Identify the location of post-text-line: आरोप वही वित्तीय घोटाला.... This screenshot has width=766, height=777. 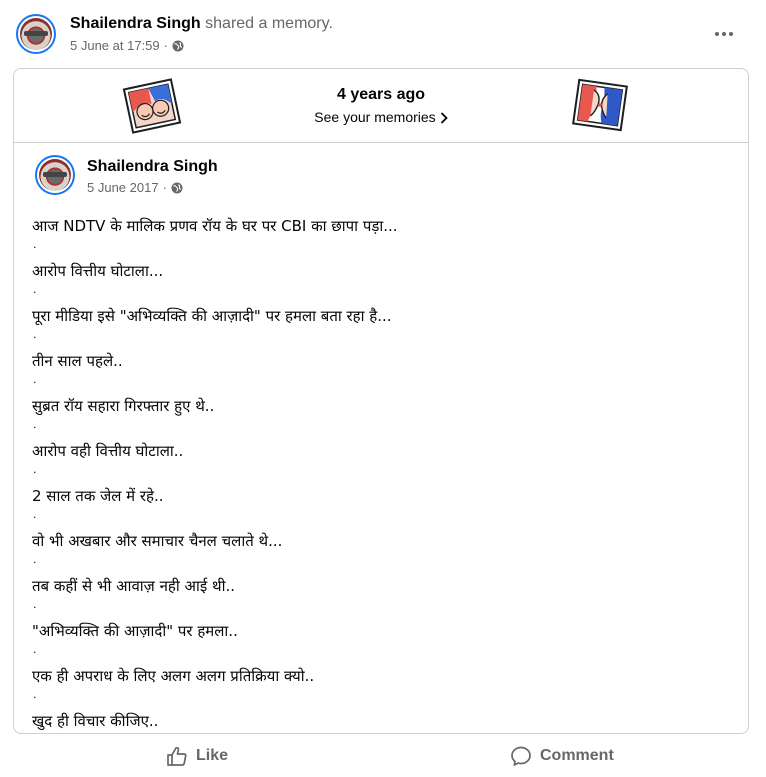
(382, 462).